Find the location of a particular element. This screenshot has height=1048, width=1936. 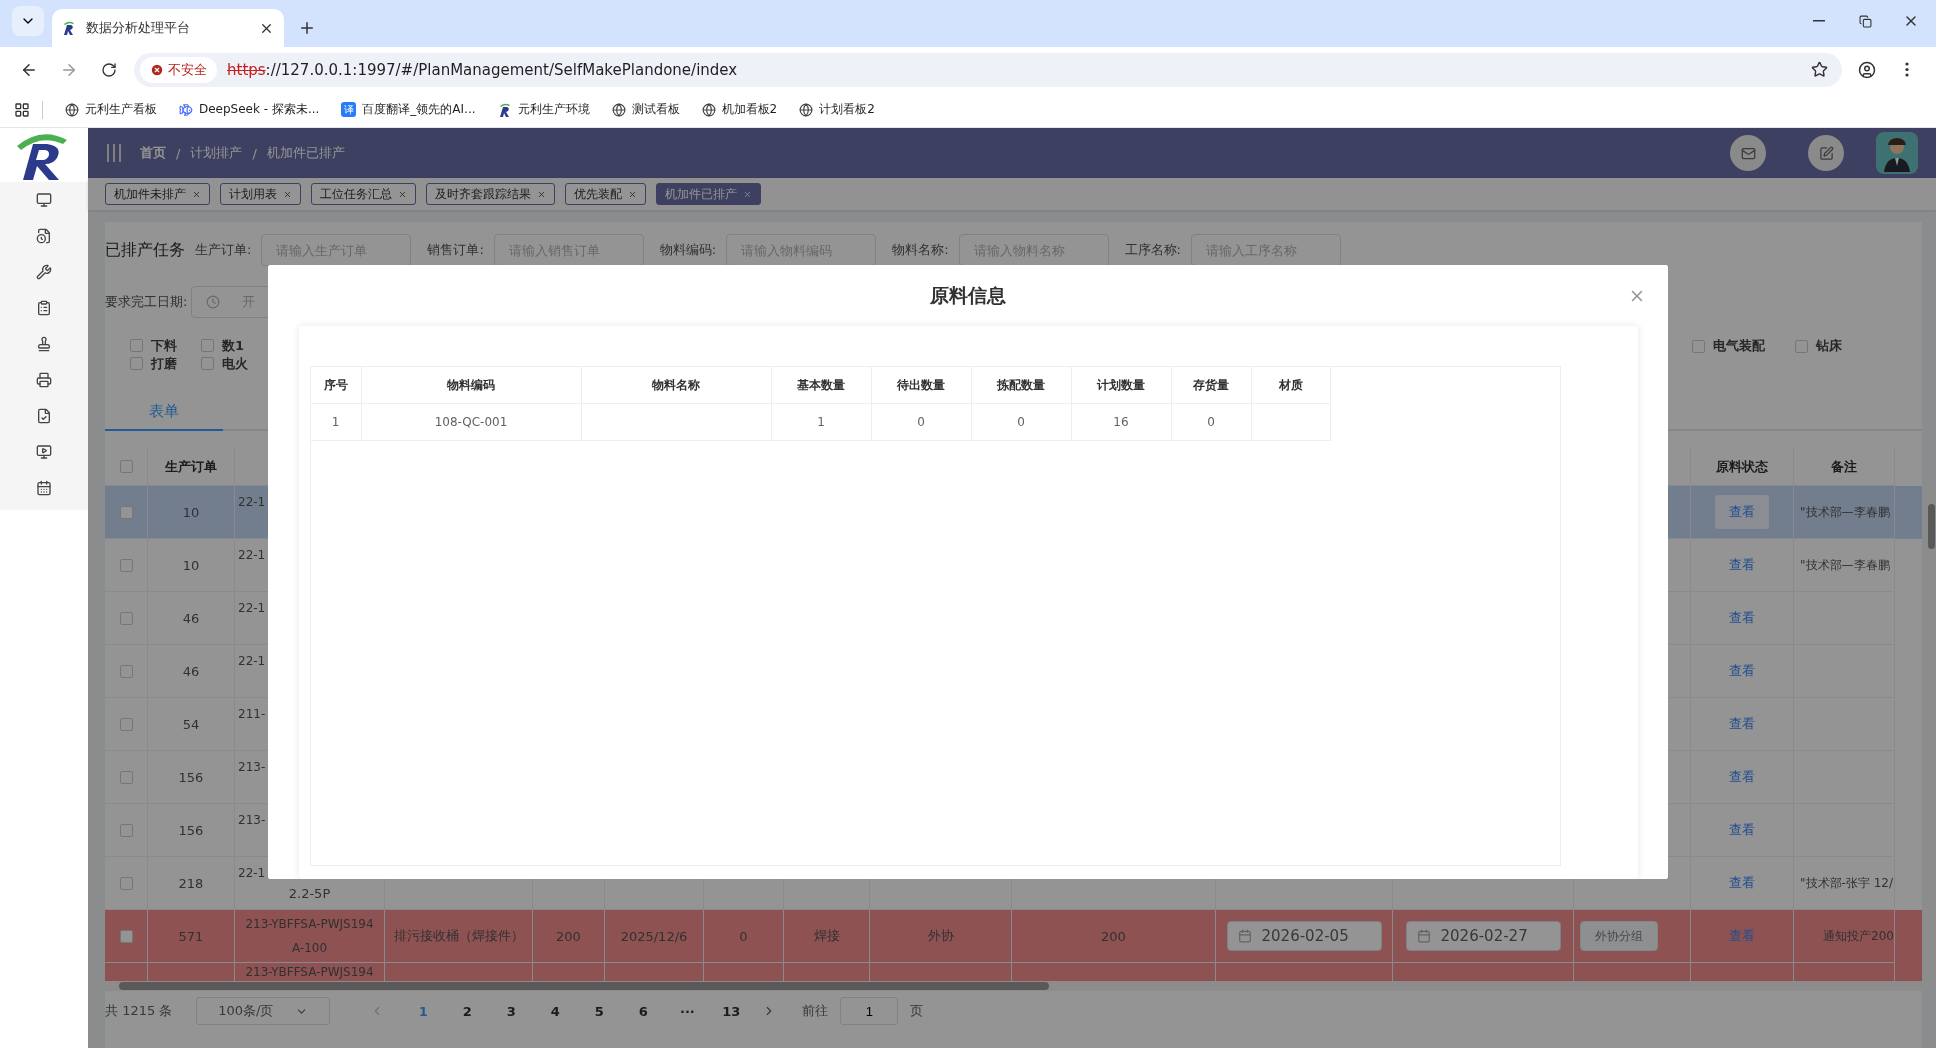

process-checkbox: 打磨 is located at coordinates (153, 363).